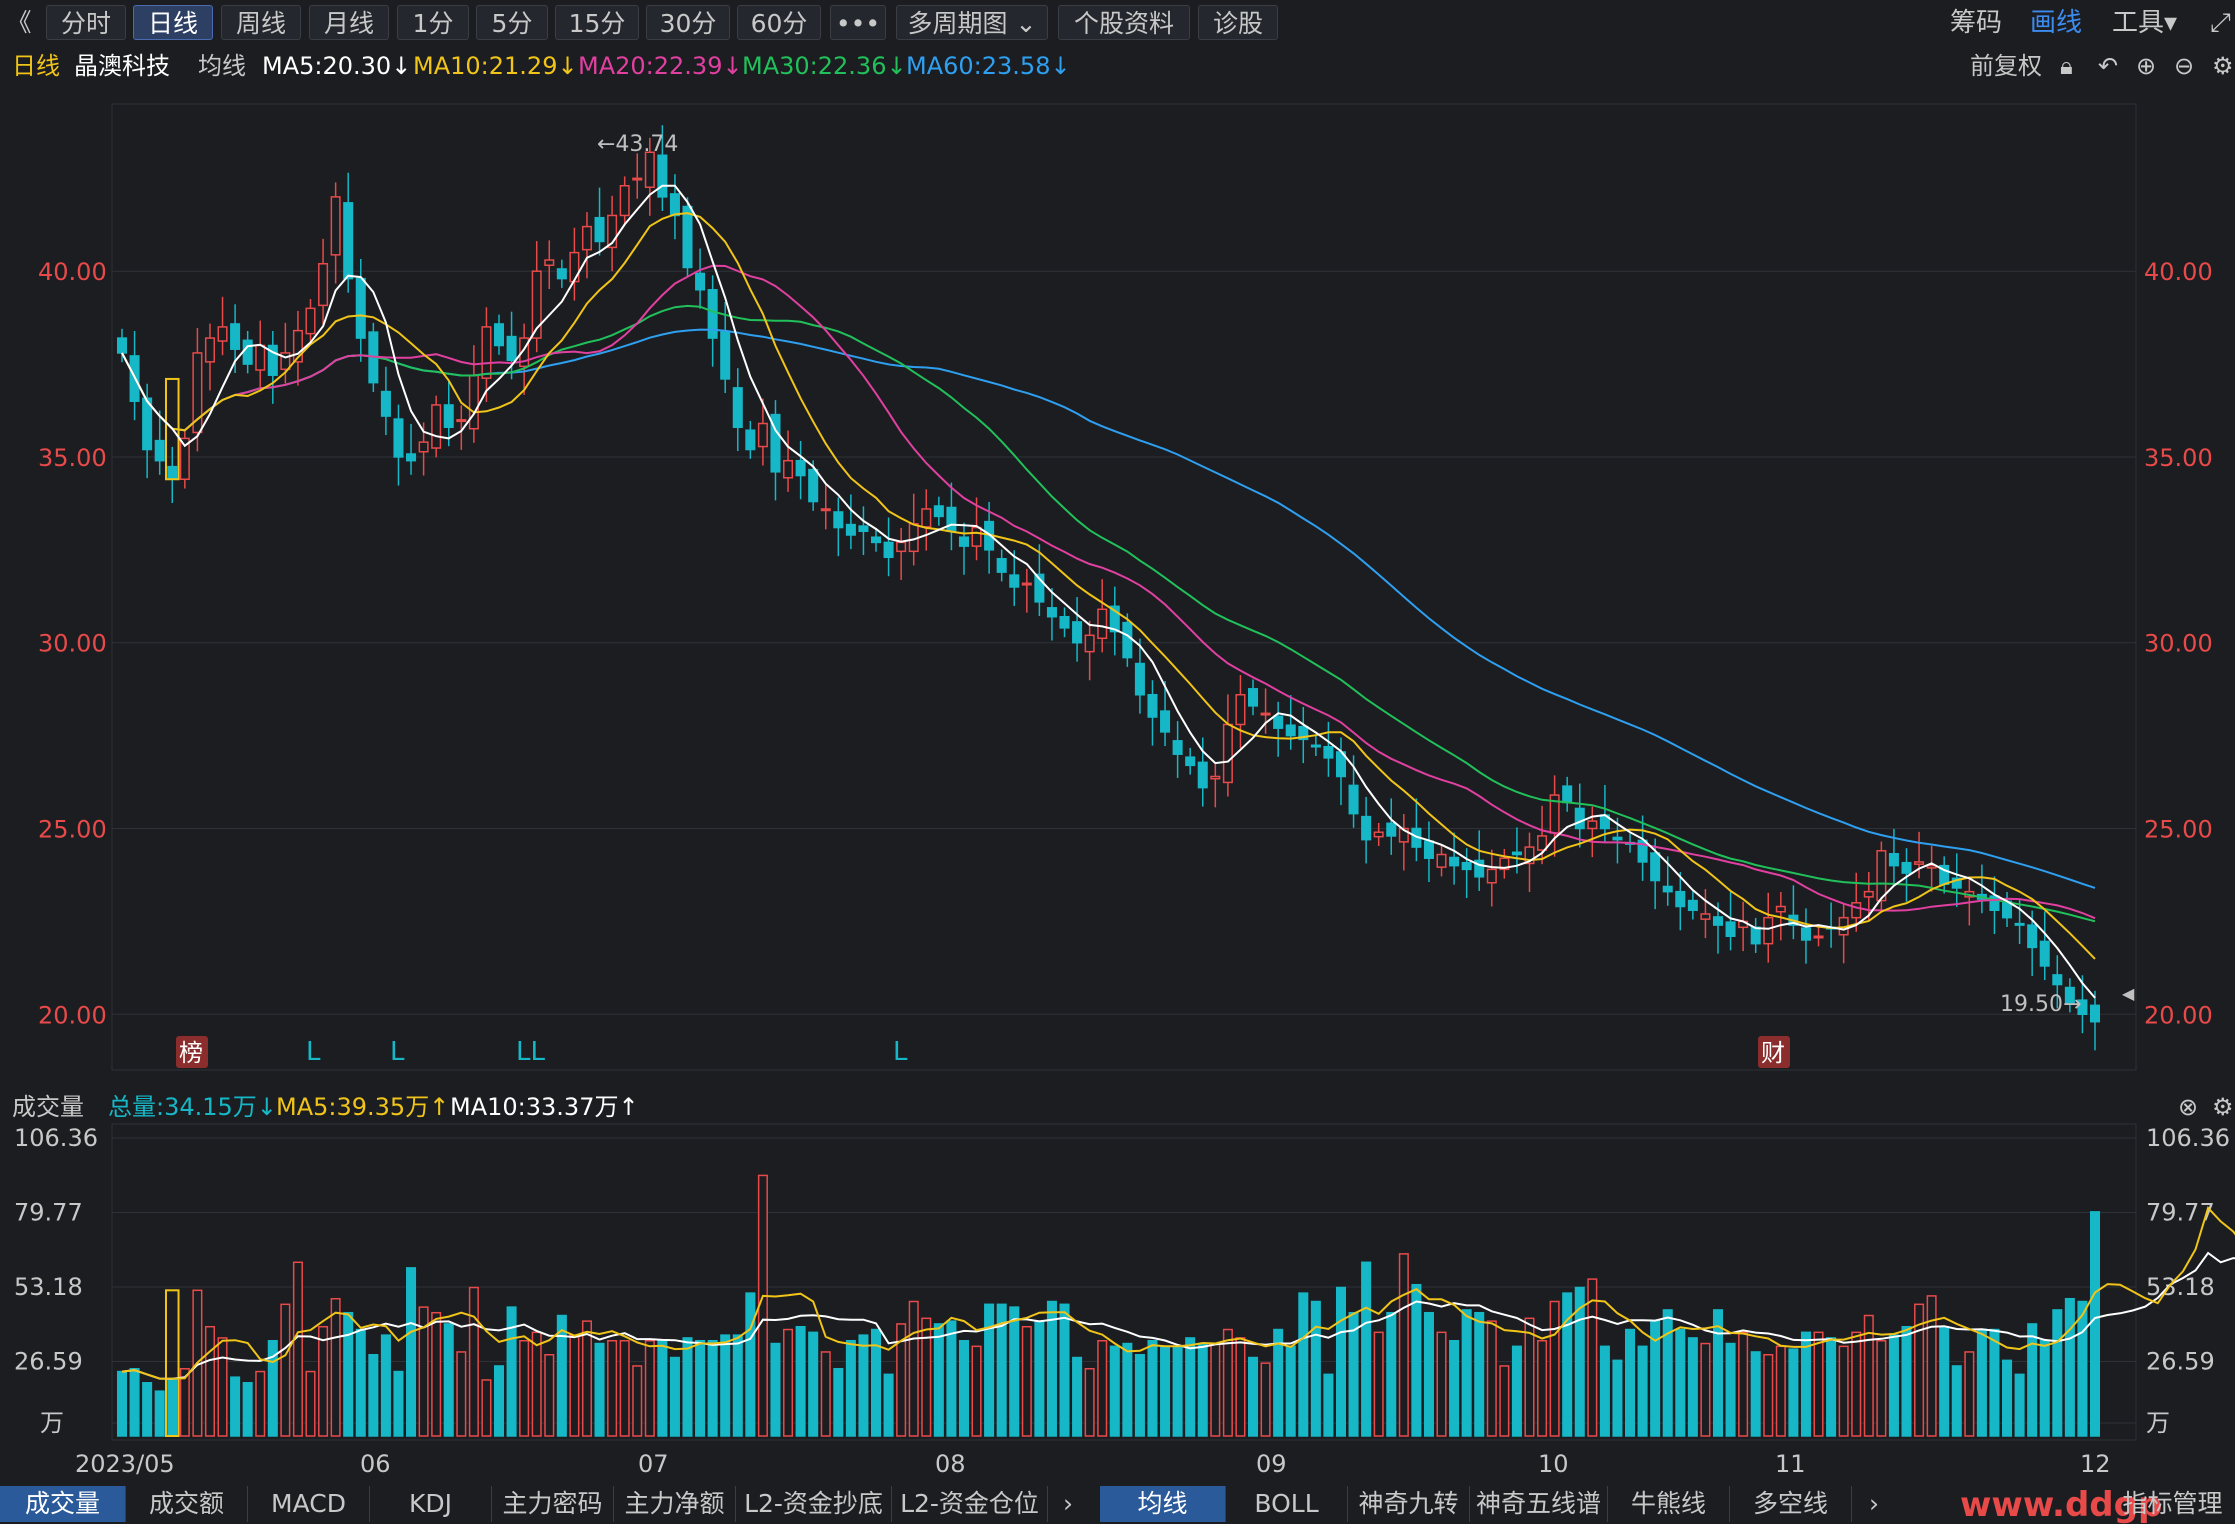  Describe the element at coordinates (86, 22) in the screenshot. I see `period-fenshi: 分时` at that location.